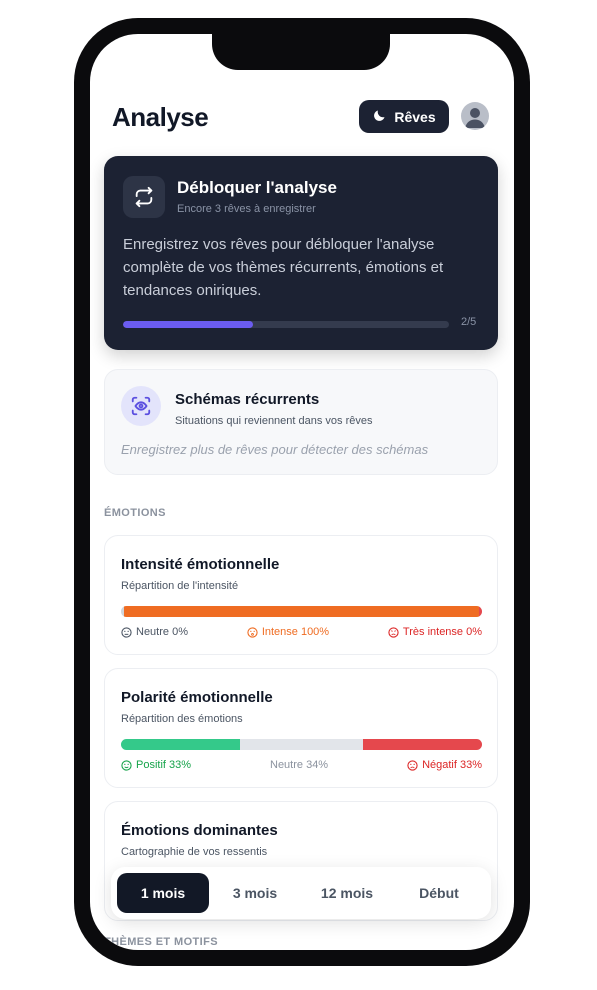  What do you see at coordinates (180, 586) in the screenshot?
I see `intensity-subtitle: Répartition de l'intensité` at bounding box center [180, 586].